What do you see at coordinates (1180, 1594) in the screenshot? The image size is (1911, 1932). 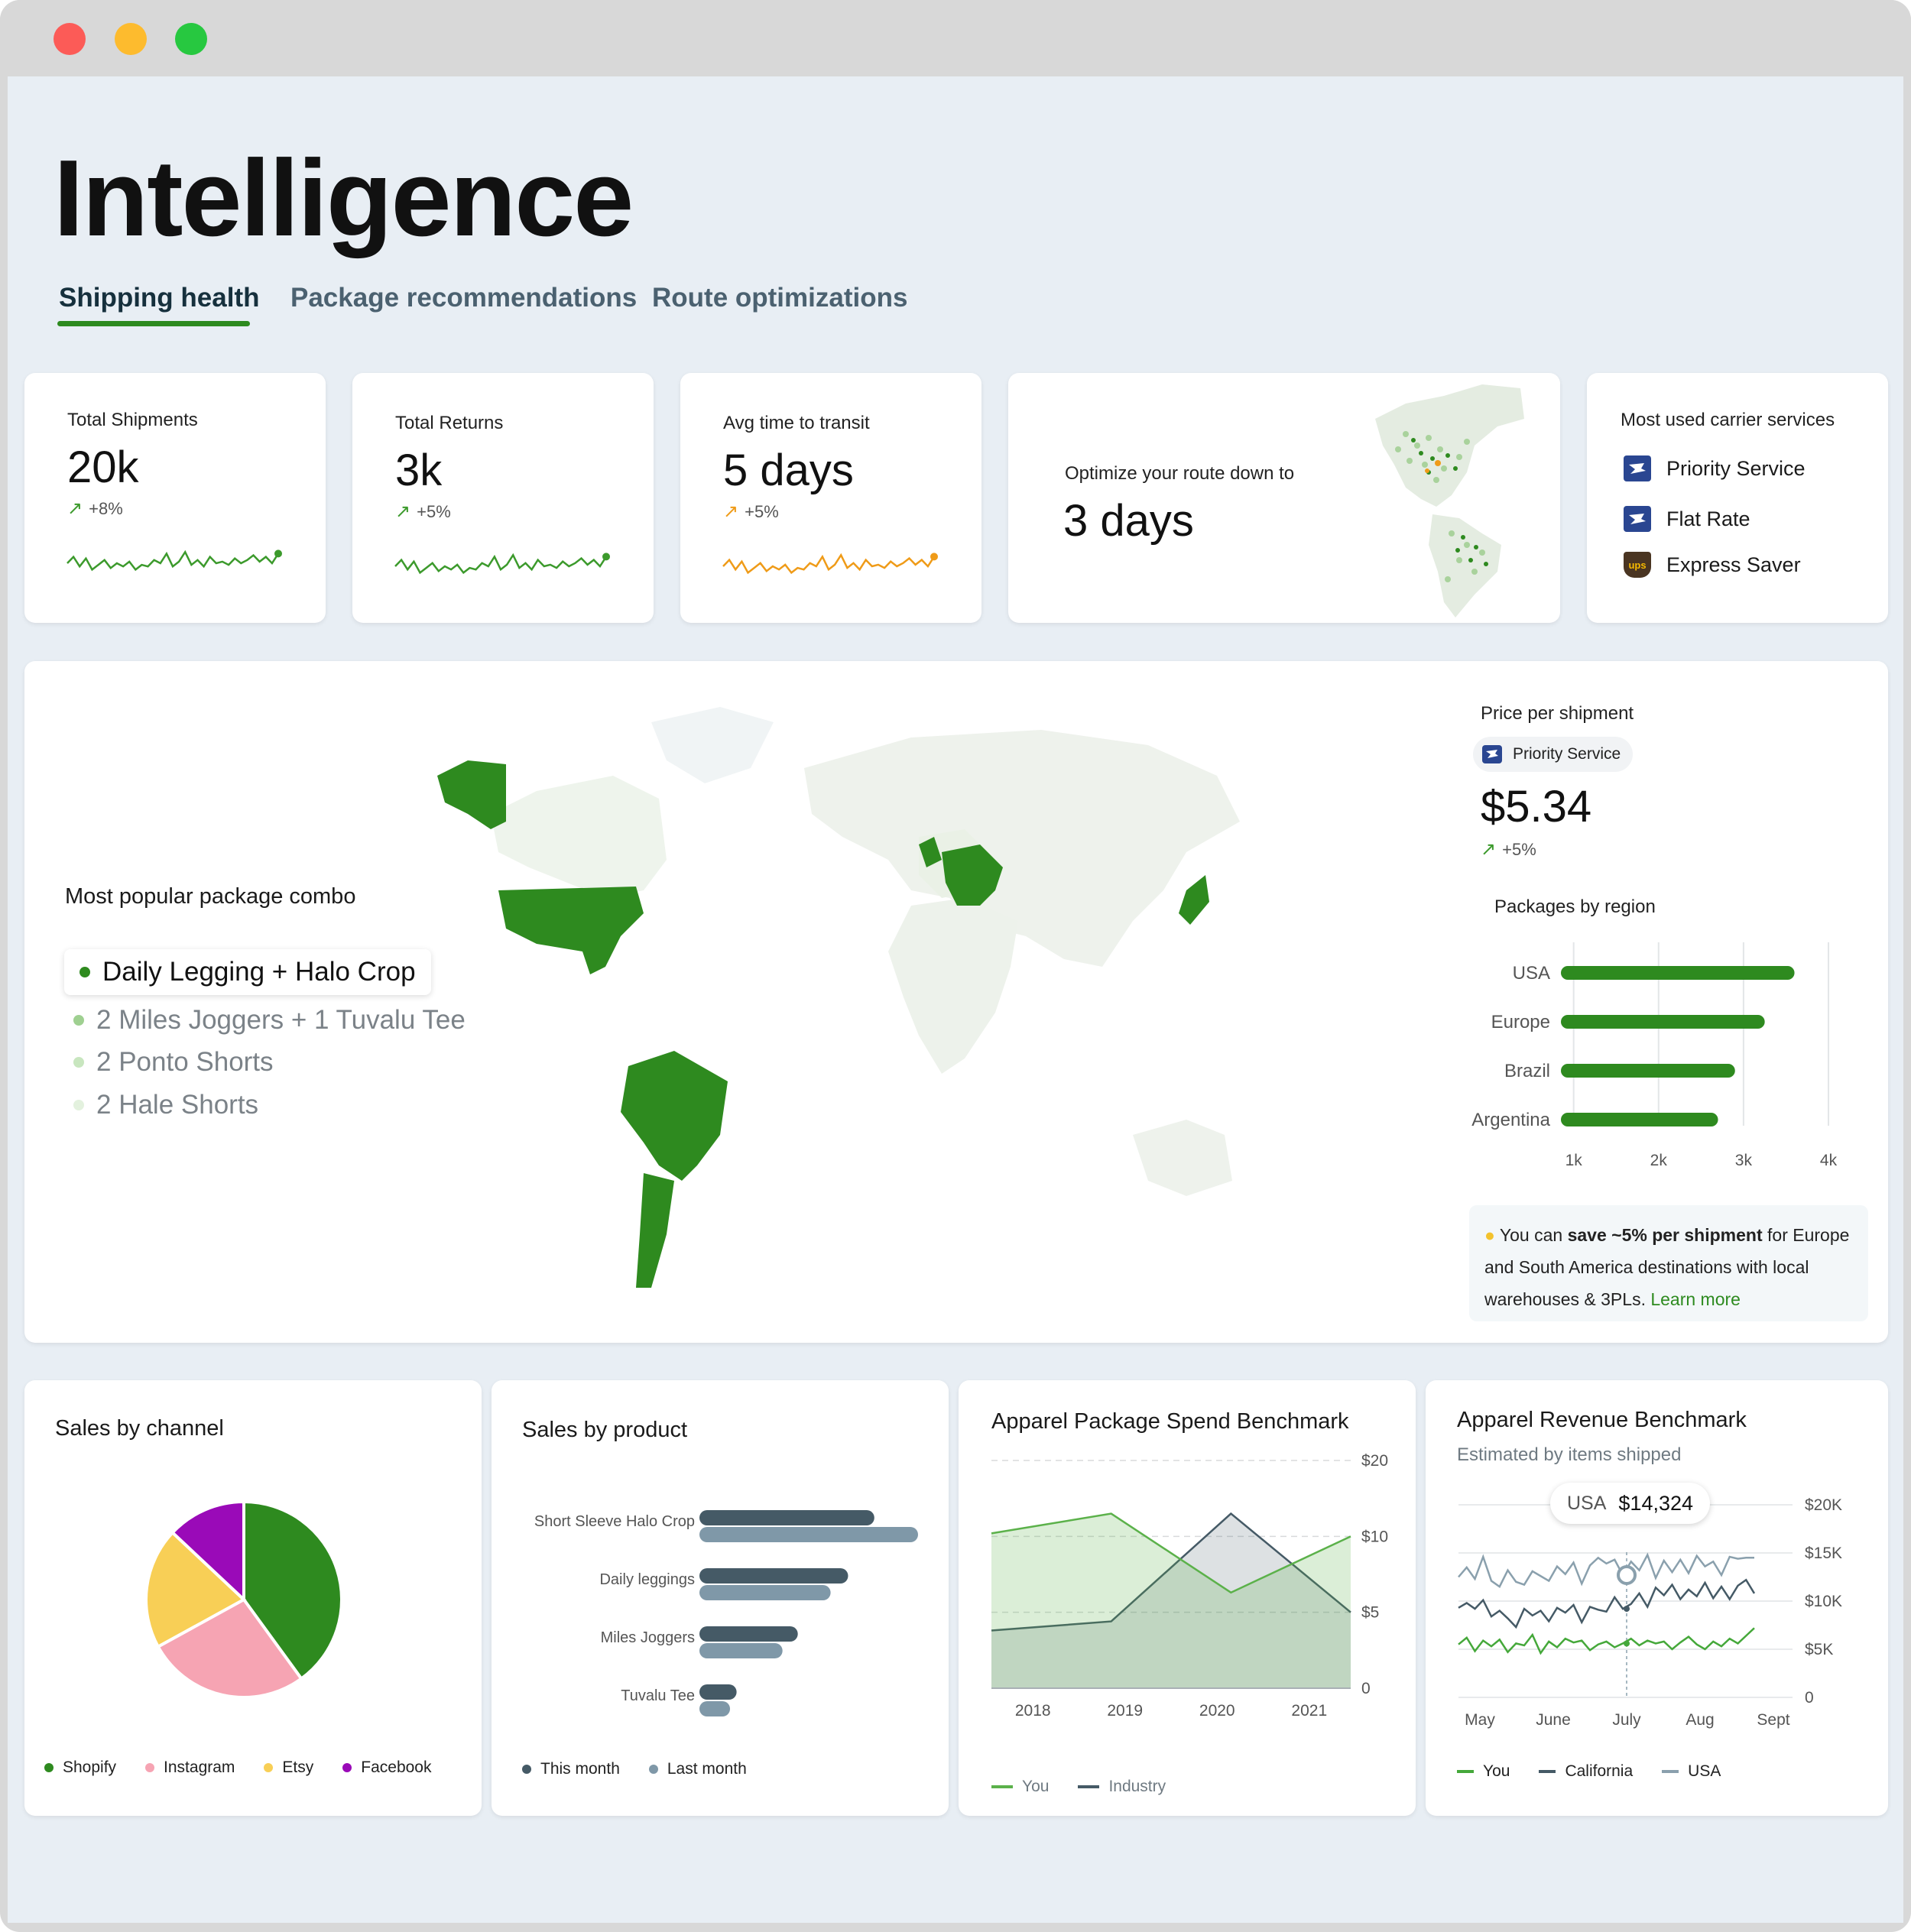 I see `spend-area-chart: 0 $5 $10 $20 2018 2019 2020 2021` at bounding box center [1180, 1594].